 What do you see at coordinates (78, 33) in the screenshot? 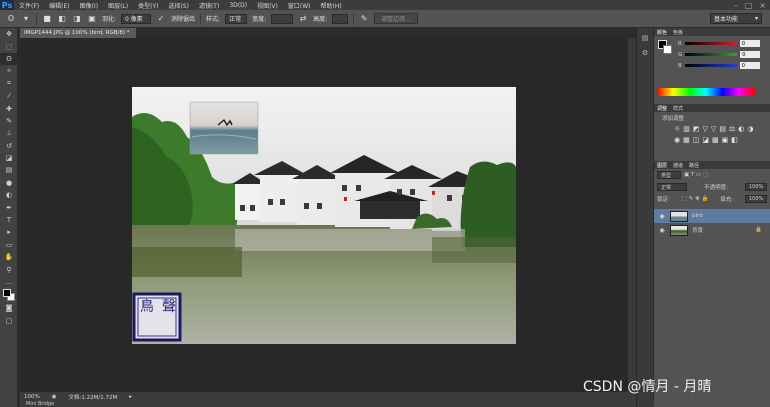
I see `document-tab: IMGP1444.JPG @ 100% (bird, RGB/8) *` at bounding box center [78, 33].